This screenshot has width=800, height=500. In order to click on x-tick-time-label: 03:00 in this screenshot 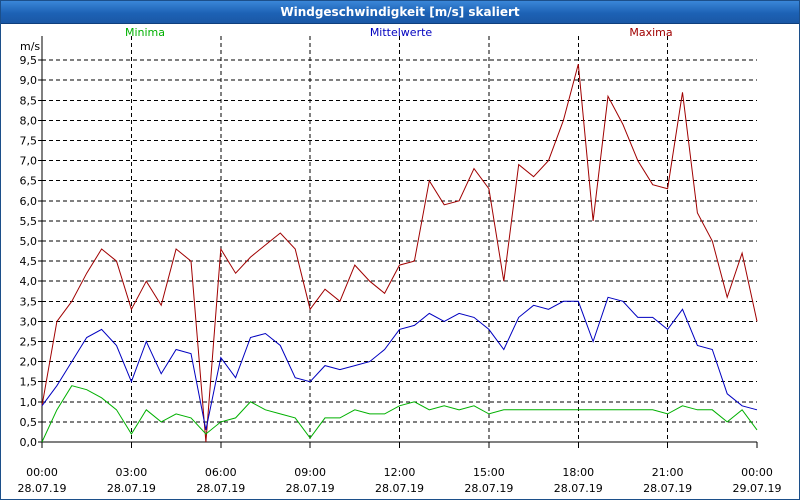, I will do `click(132, 472)`.